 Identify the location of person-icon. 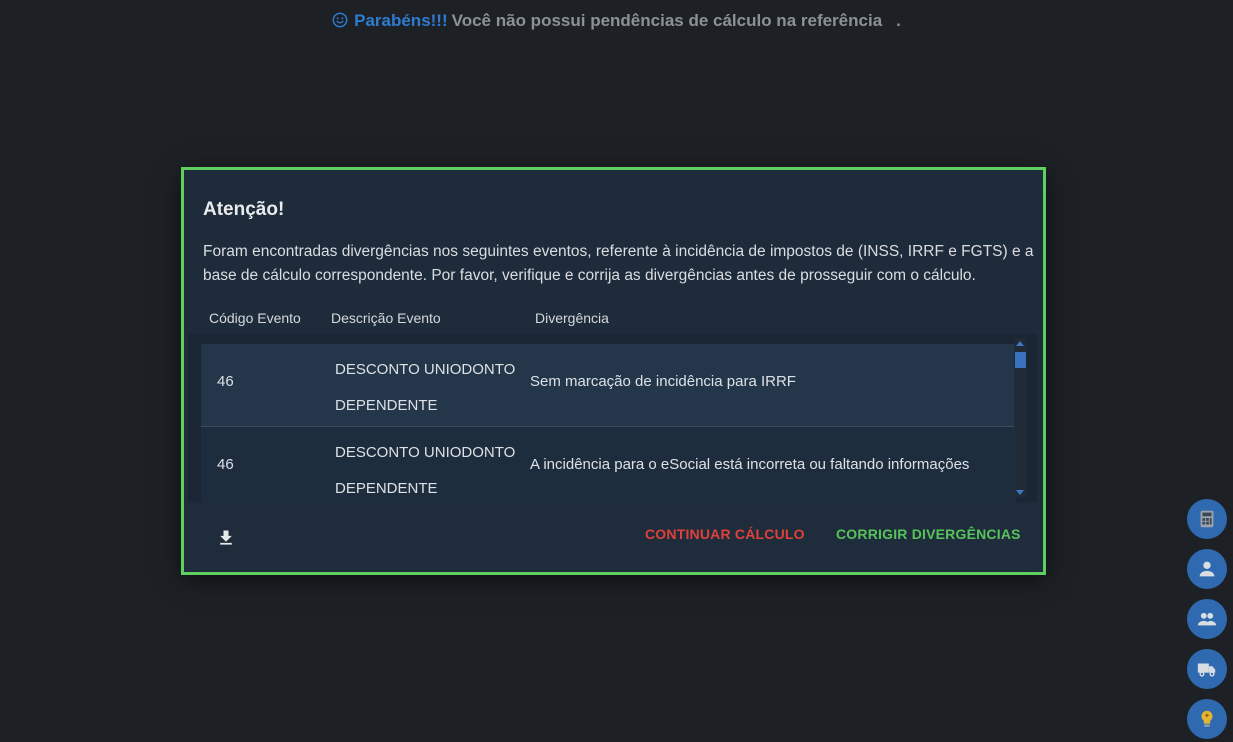
(1207, 569).